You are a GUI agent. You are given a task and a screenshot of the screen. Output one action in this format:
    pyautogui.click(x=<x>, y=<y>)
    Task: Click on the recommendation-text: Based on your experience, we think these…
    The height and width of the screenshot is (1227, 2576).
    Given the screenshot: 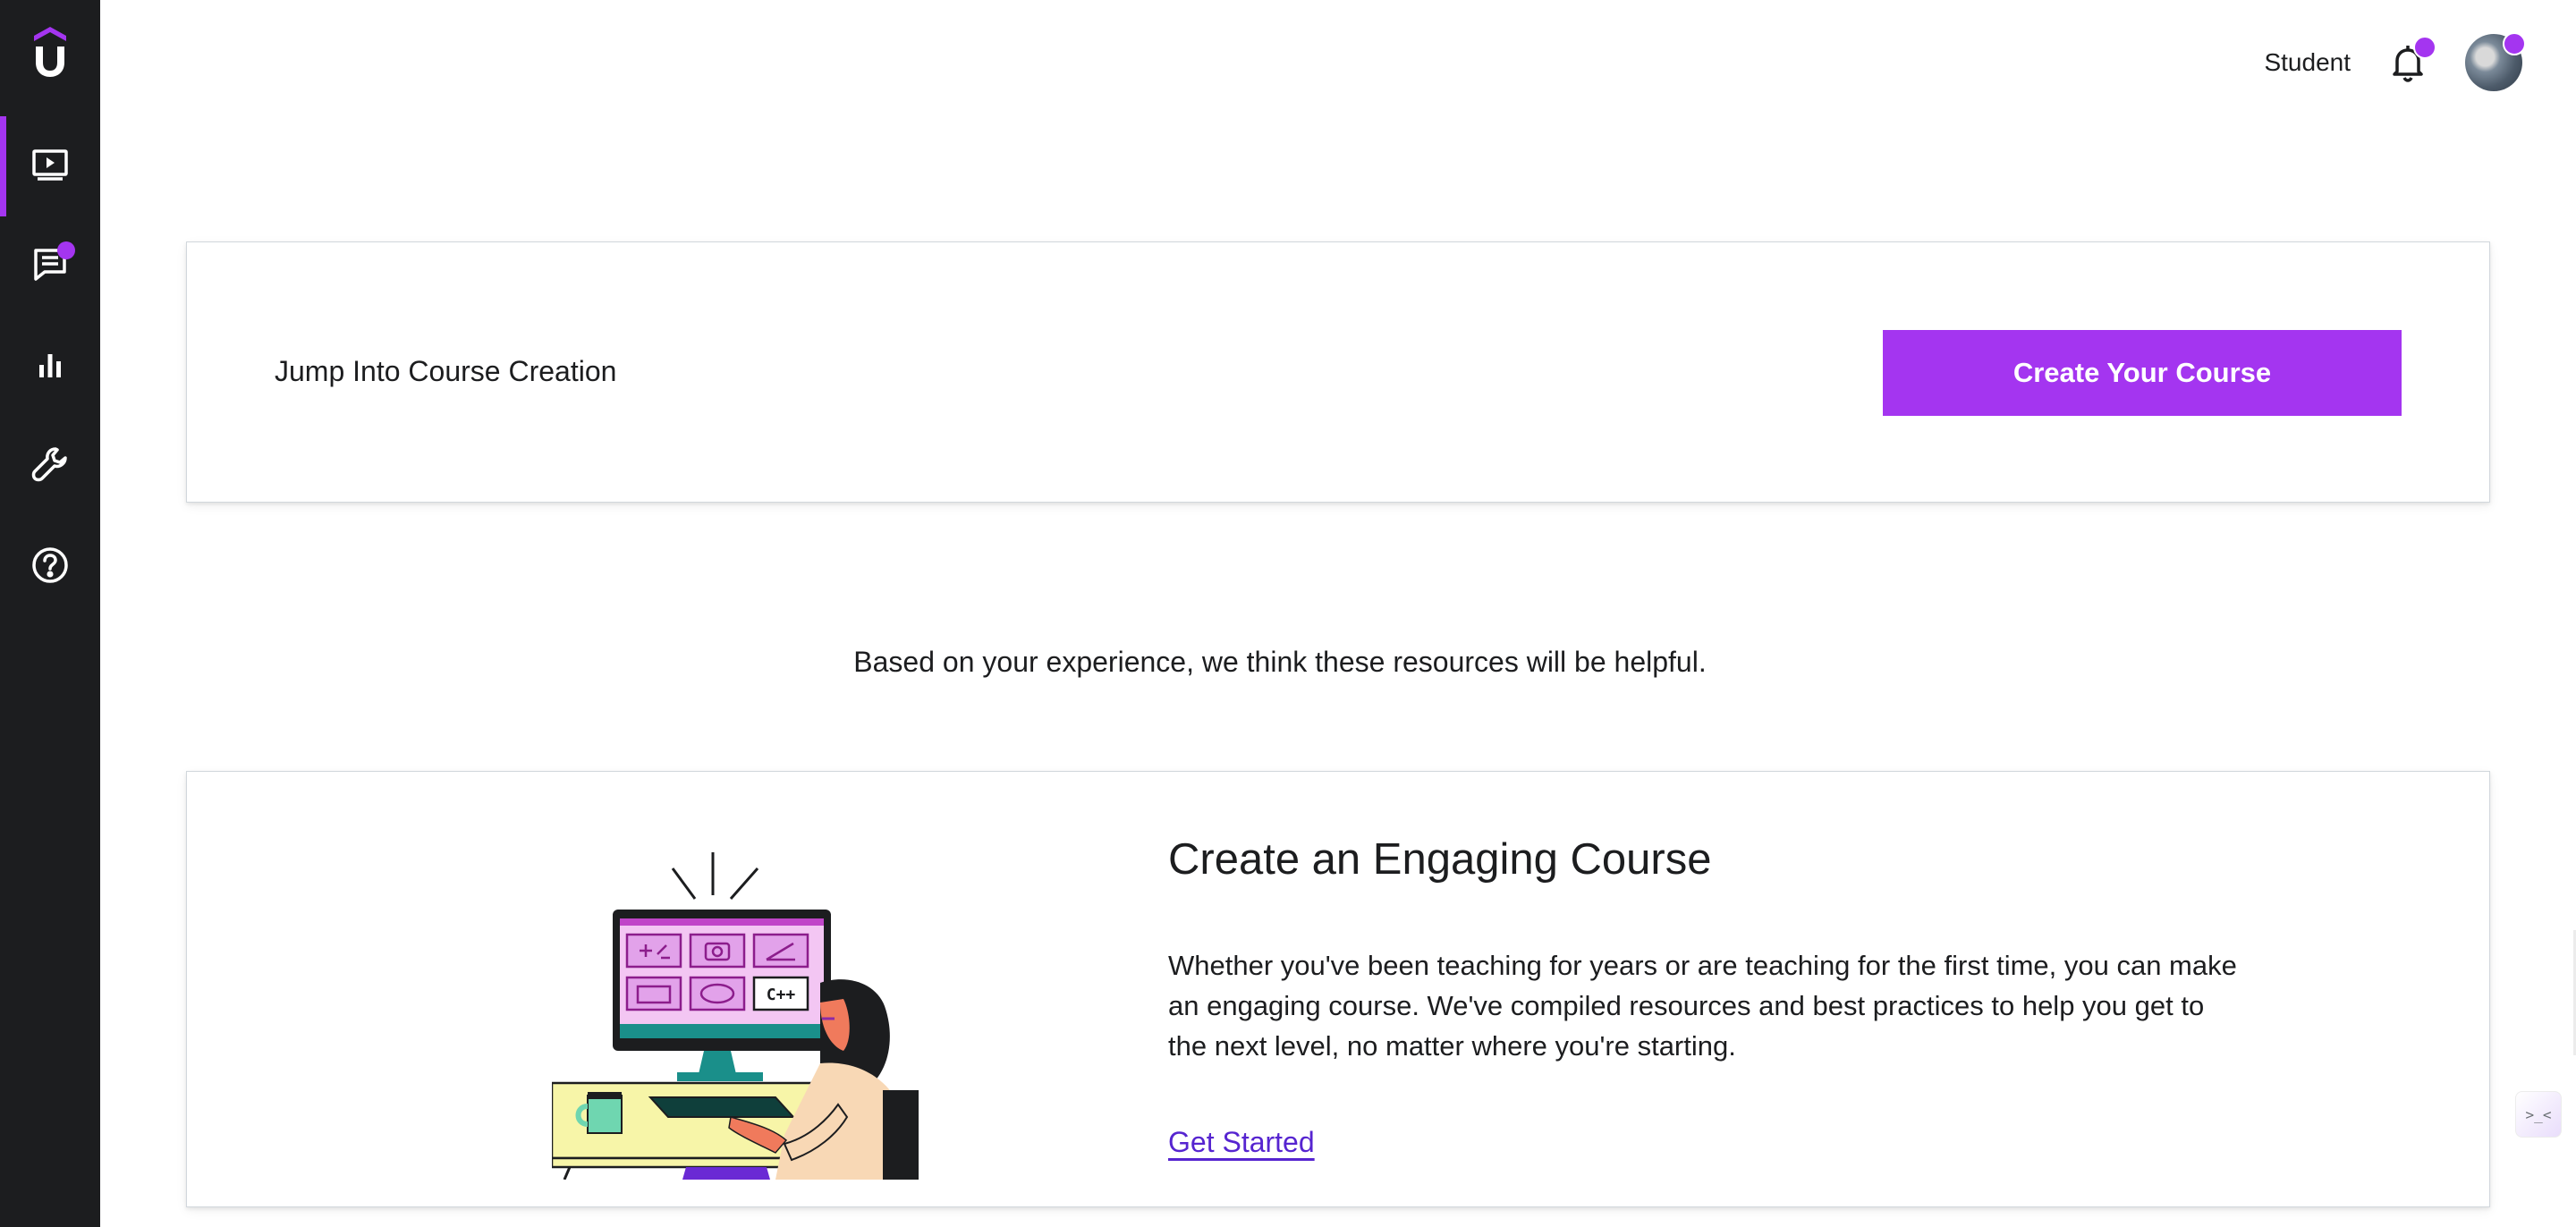 What is the action you would take?
    pyautogui.click(x=1280, y=662)
    